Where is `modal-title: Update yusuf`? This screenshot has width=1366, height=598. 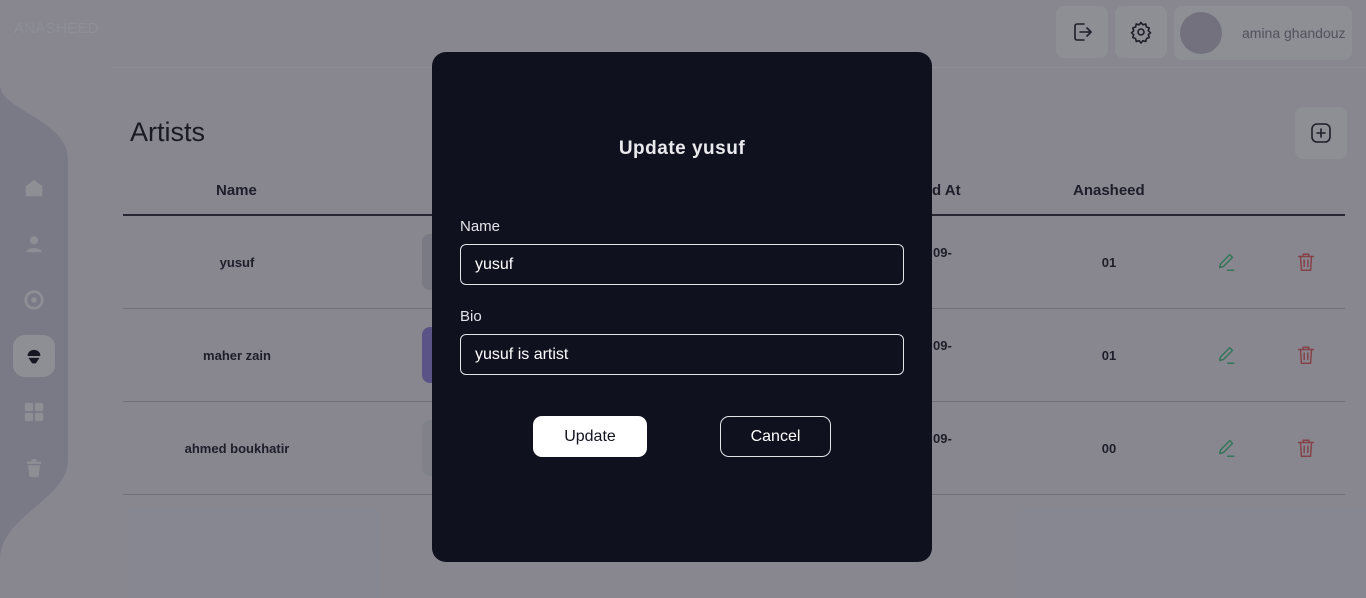
modal-title: Update yusuf is located at coordinates (682, 148).